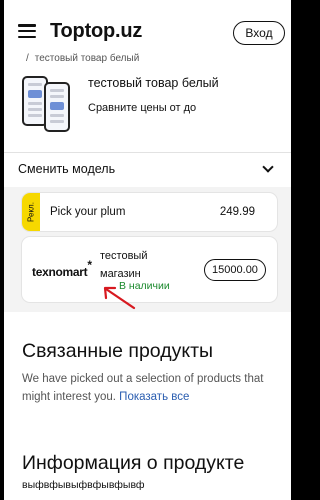  I want to click on breadcrumb: / тестовый товар белый, so click(82, 58).